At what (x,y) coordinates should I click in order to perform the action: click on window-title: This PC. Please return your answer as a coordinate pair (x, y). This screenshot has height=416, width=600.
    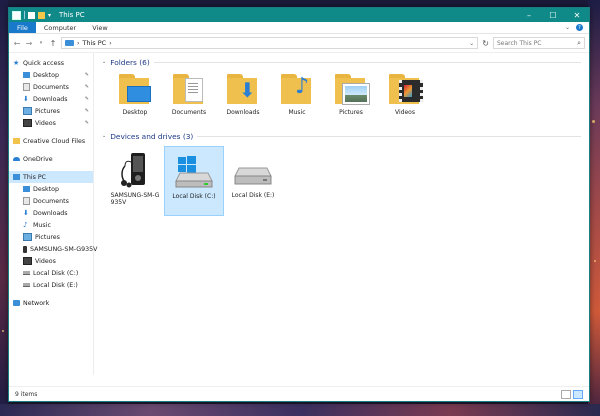
    Looking at the image, I should click on (72, 15).